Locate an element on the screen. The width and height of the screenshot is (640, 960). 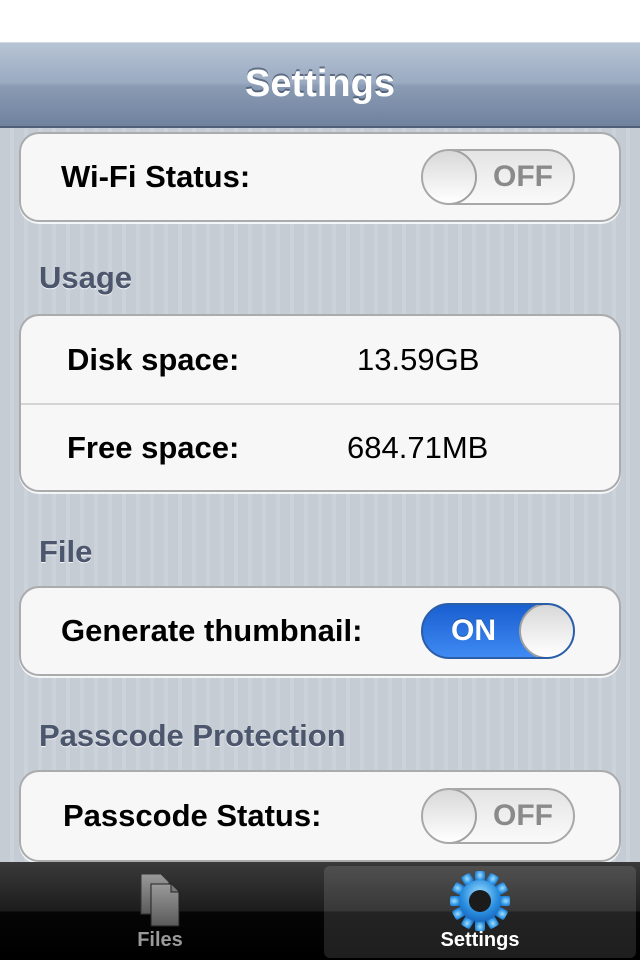
tab-files-label: Files is located at coordinates (160, 940).